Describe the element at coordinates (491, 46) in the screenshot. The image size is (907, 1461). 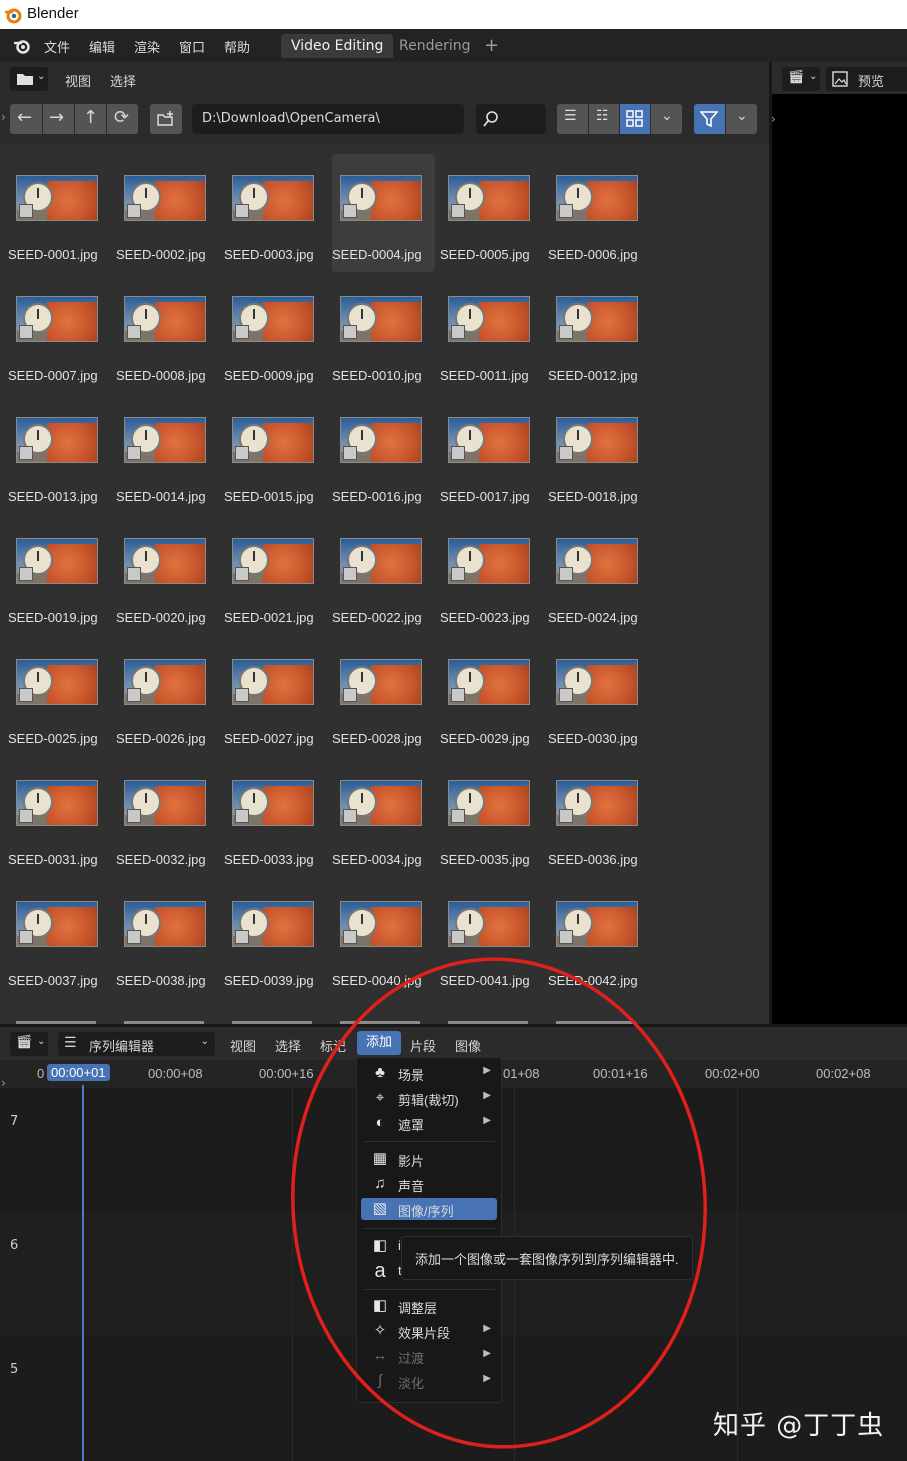
I see `add-workspace-button: +` at that location.